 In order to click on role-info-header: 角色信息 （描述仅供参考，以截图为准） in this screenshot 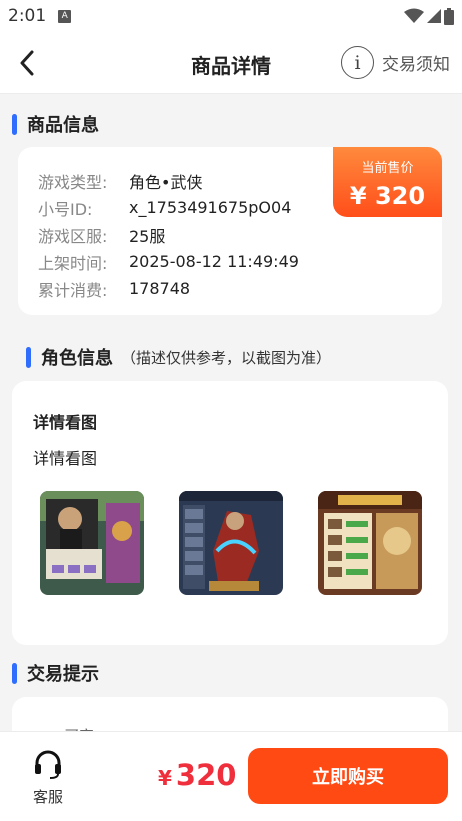, I will do `click(178, 357)`.